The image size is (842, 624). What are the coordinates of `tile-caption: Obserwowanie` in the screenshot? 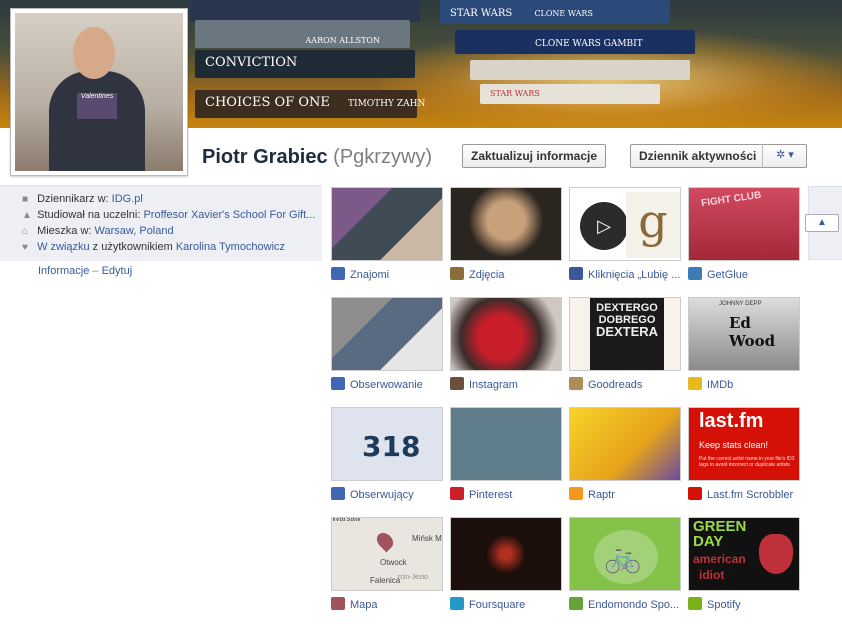 It's located at (391, 385).